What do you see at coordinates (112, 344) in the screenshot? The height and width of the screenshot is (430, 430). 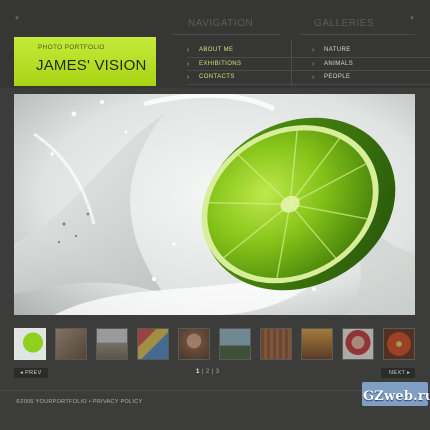 I see `thumbnail-architecture` at bounding box center [112, 344].